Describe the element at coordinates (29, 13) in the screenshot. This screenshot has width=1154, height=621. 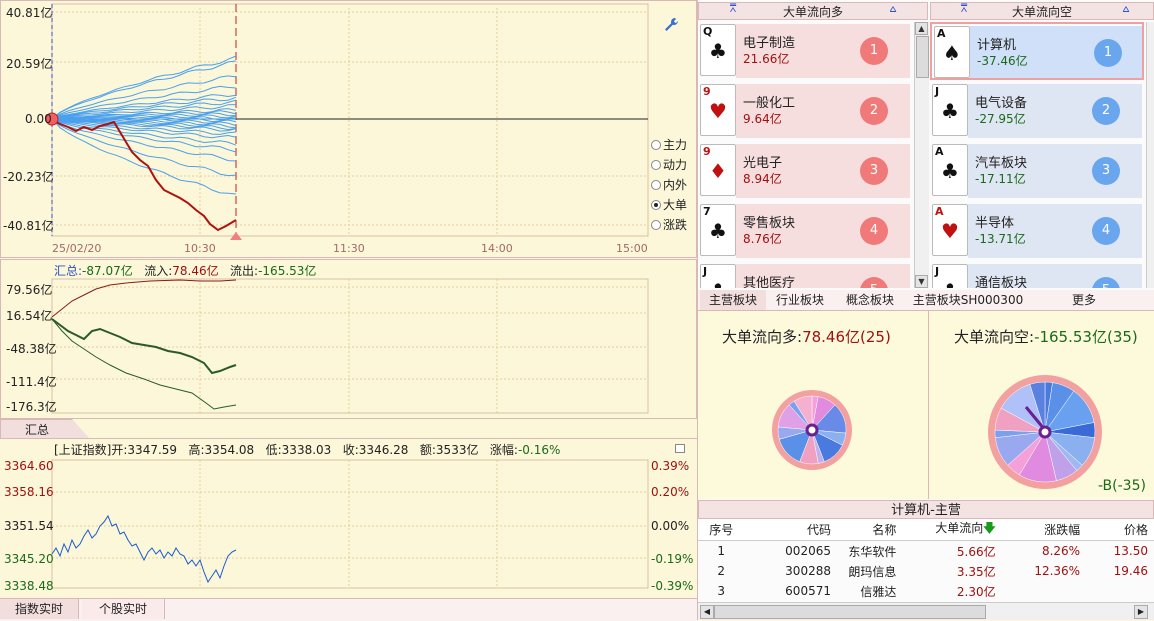
I see `y-label: 40.81亿` at that location.